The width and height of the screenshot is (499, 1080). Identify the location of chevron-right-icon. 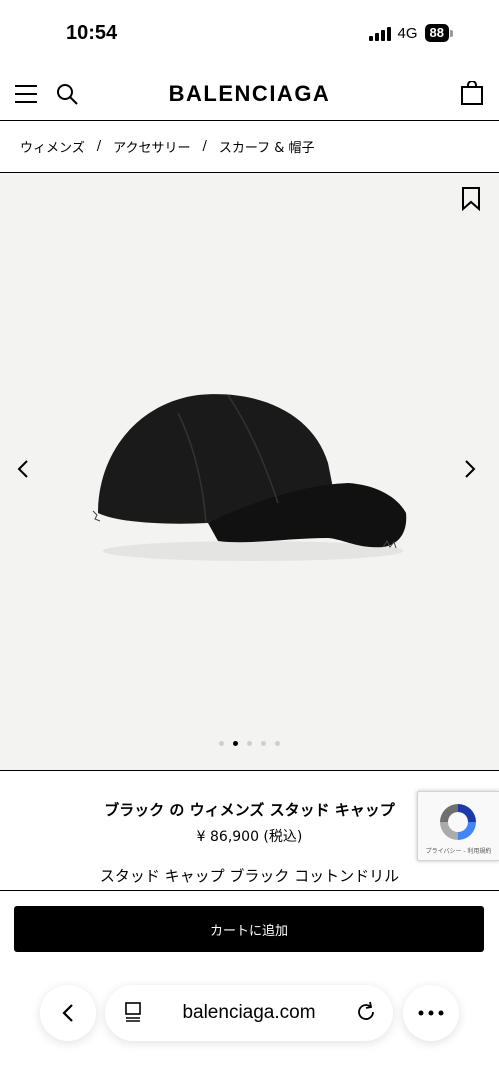
(473, 471).